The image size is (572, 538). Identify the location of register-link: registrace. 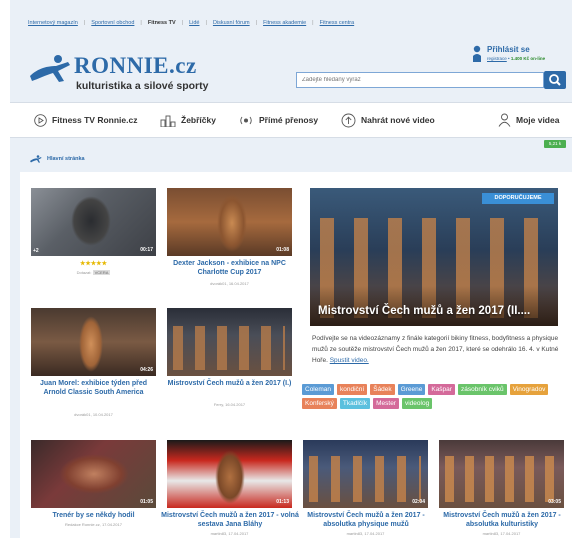
(497, 58).